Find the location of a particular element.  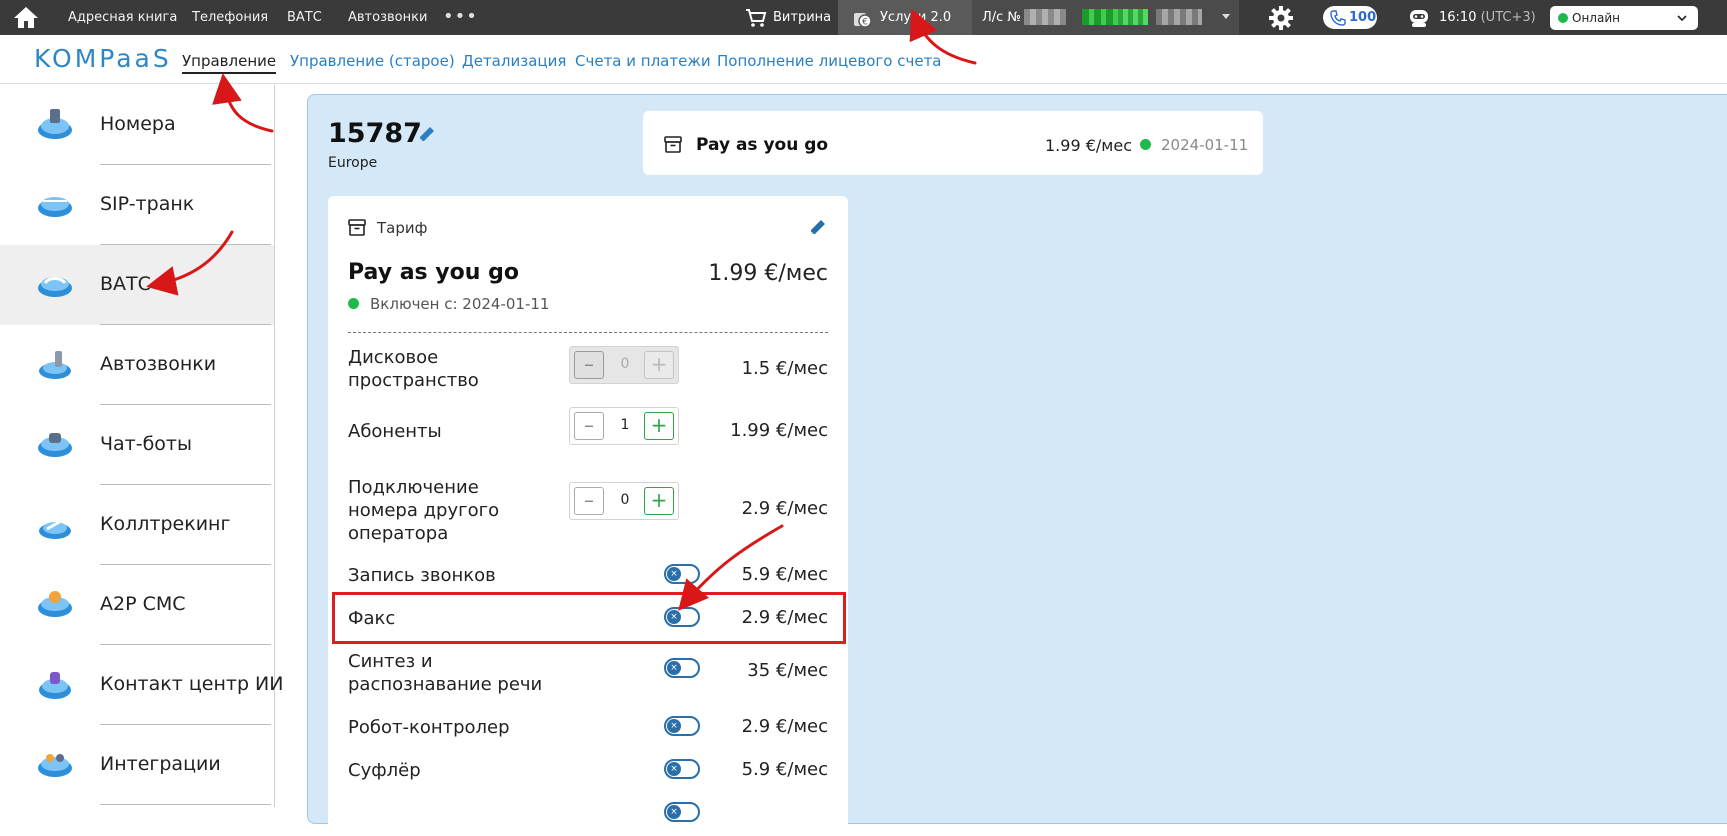

tab-management: Управление is located at coordinates (229, 63).